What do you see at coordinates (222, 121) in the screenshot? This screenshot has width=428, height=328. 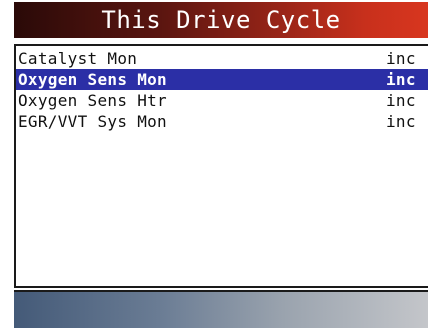 I see `monitor-row-egr-vvt: EGR/VVT Sys Mon inc` at bounding box center [222, 121].